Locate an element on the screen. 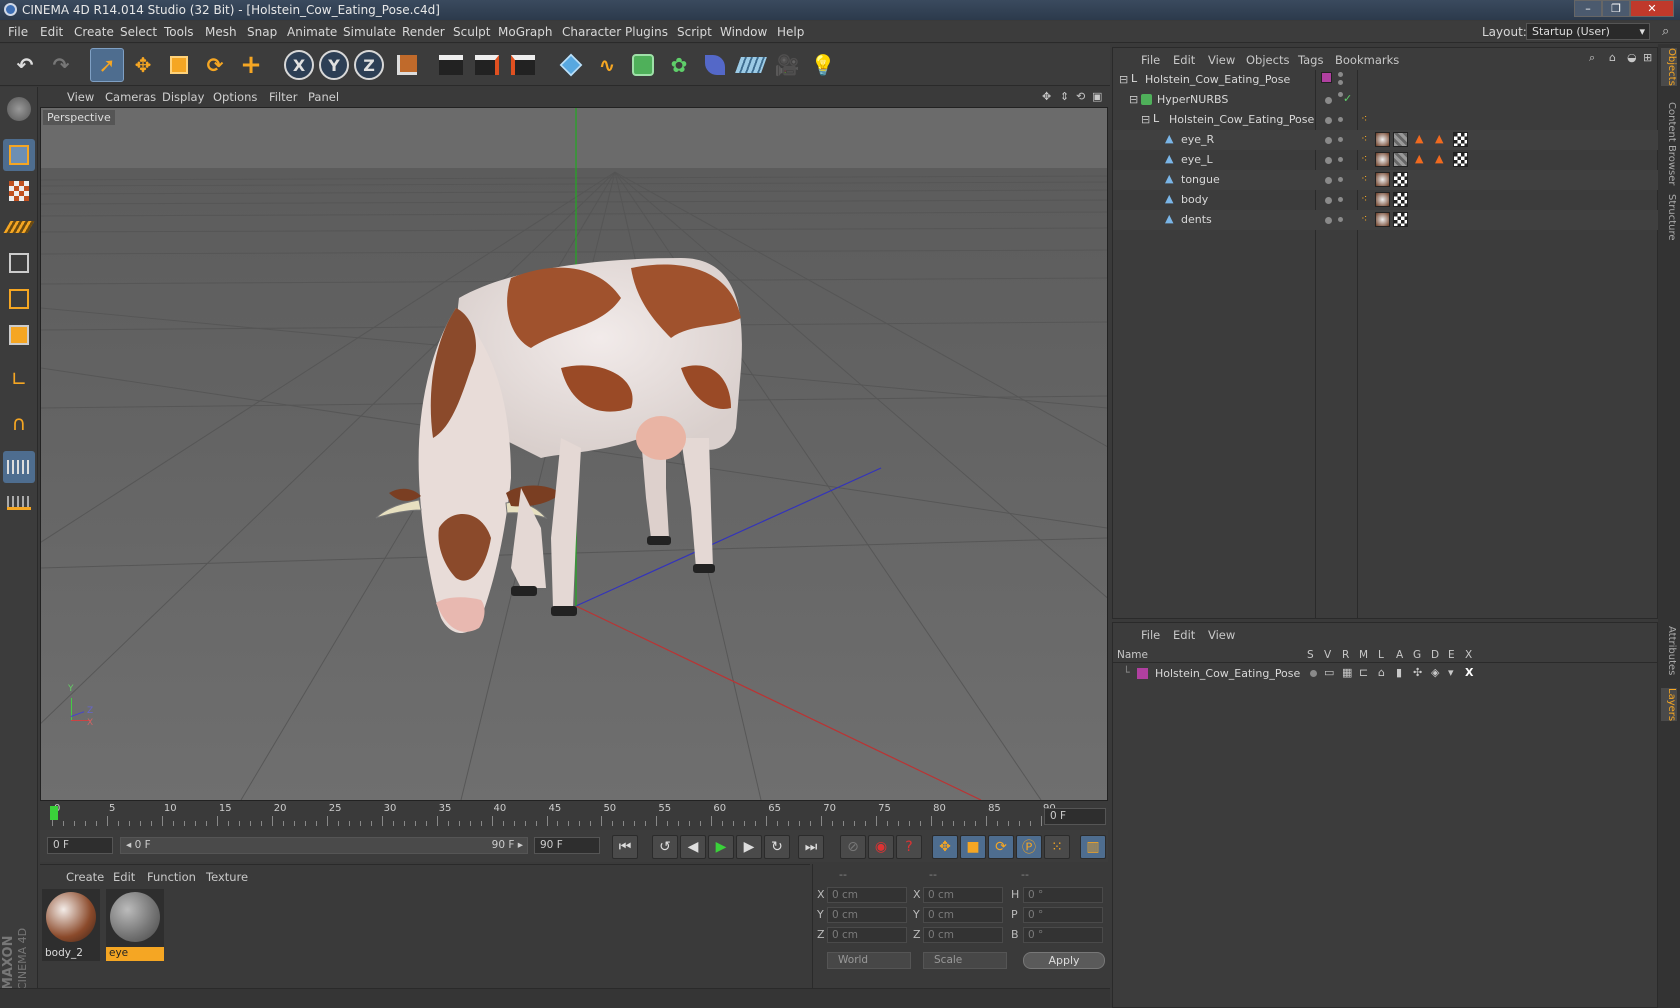  material-body-2: body_2 is located at coordinates (71, 925).